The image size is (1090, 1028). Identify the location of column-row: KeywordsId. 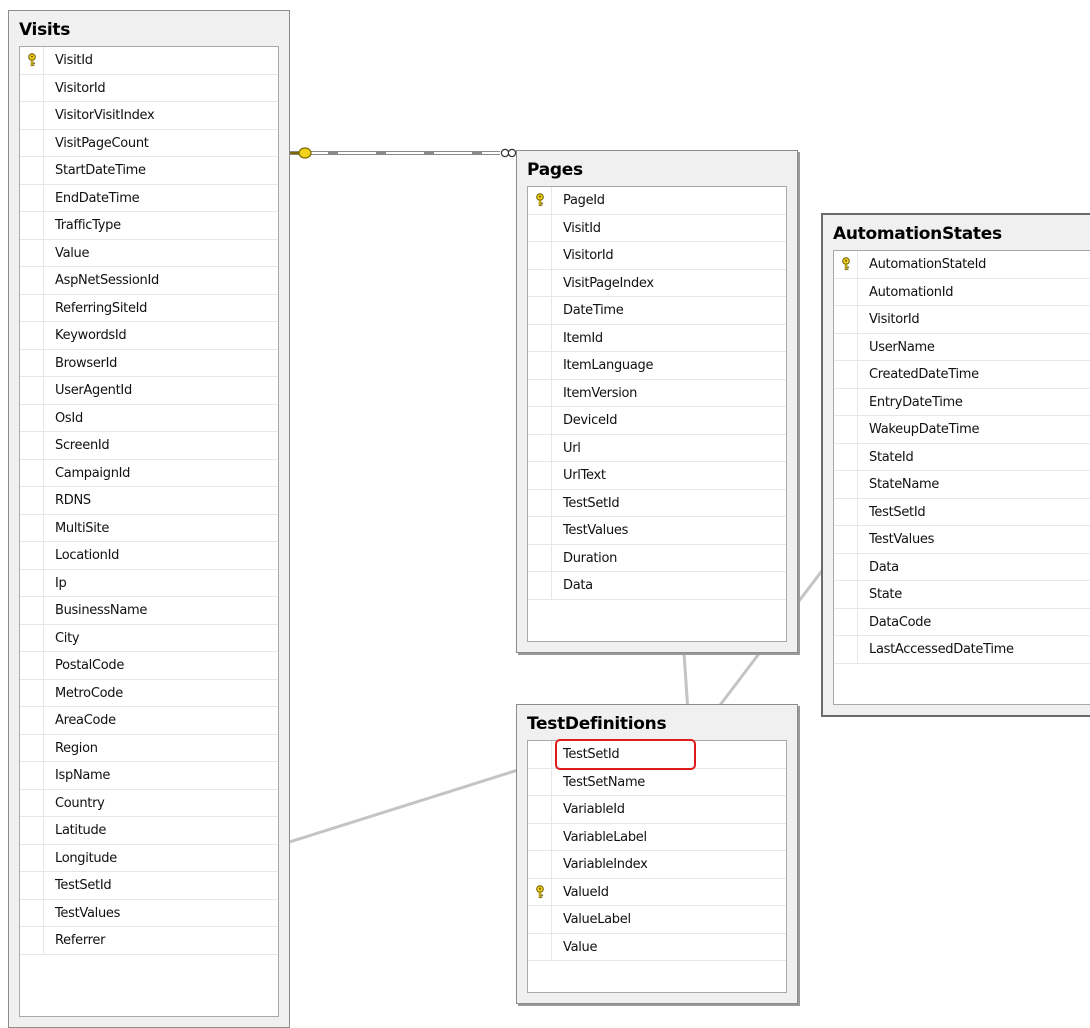
(149, 336).